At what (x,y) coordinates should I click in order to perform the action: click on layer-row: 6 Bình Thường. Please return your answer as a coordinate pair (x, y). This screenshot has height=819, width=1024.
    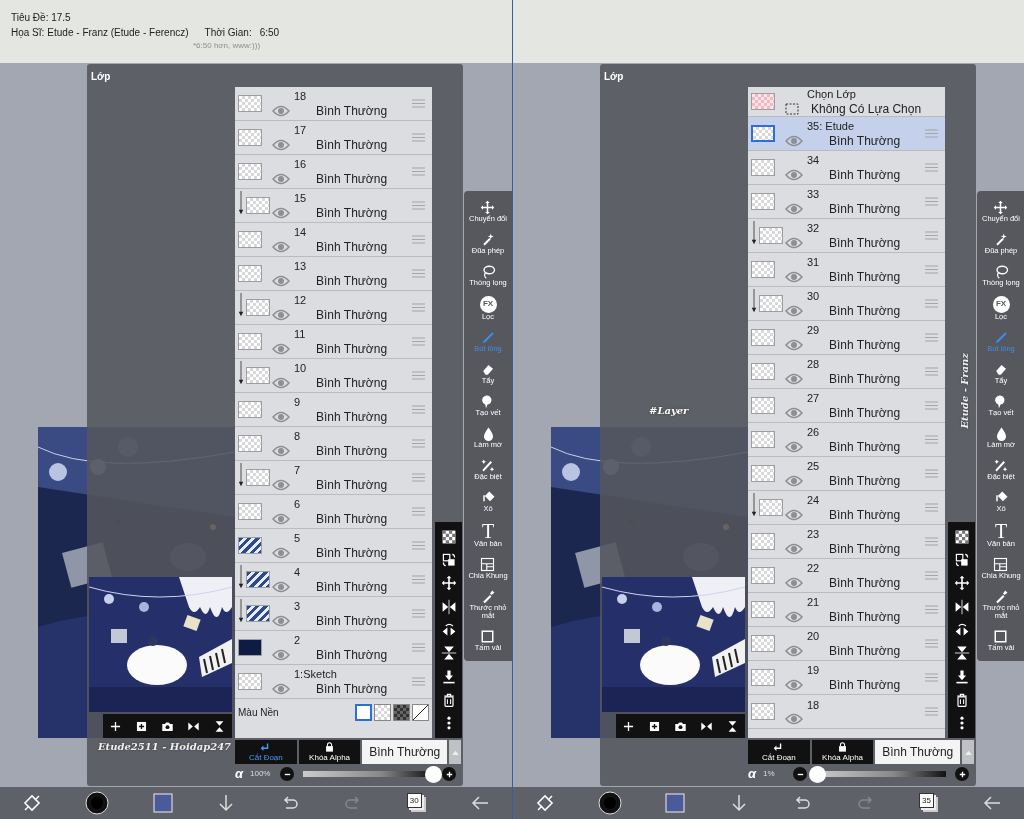
    Looking at the image, I should click on (333, 512).